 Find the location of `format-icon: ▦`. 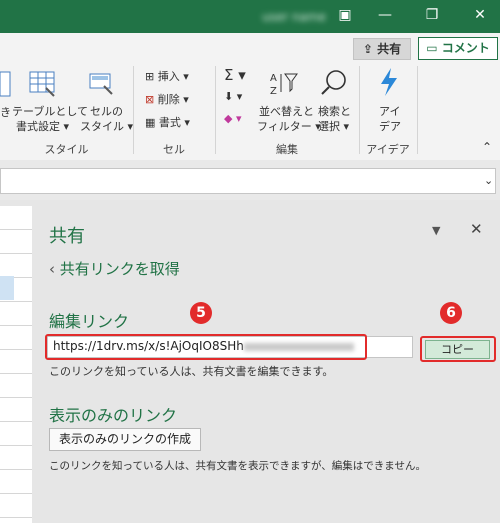

format-icon: ▦ is located at coordinates (150, 122).